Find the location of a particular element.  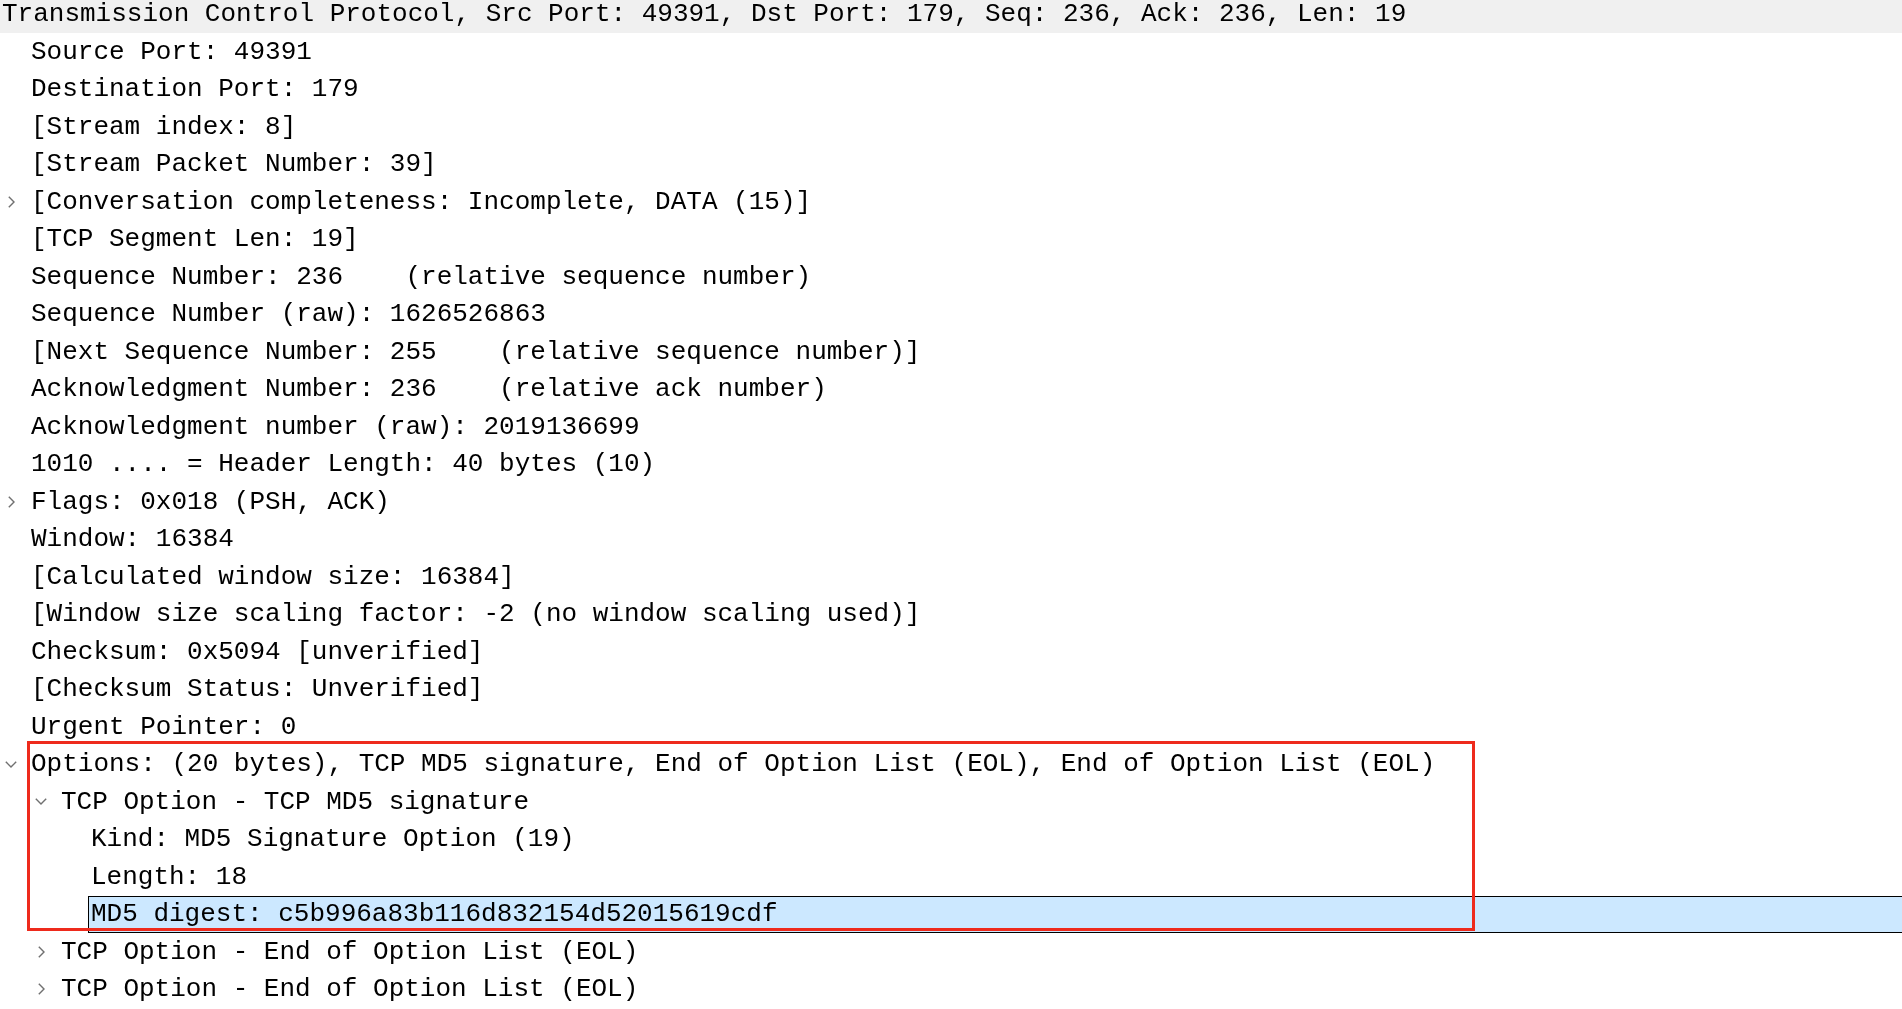

tree-item: [TCP Segment Len: 19] is located at coordinates (195, 239).